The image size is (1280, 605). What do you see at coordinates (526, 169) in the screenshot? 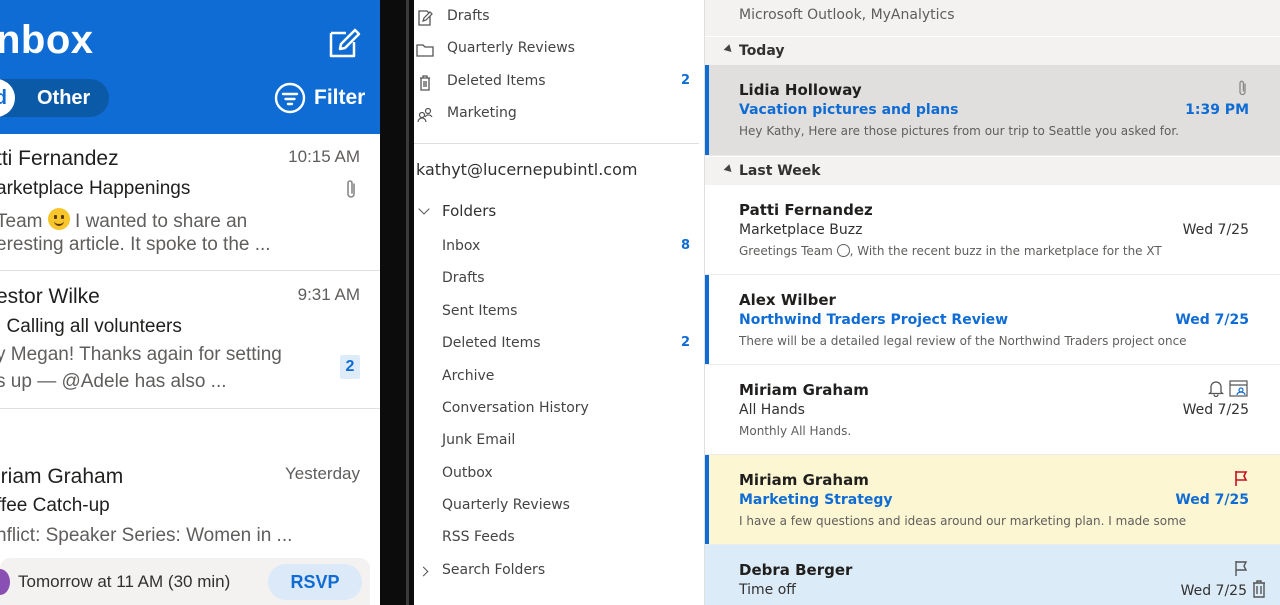
I see `account-email: kathyt@lucernepubintl.com` at bounding box center [526, 169].